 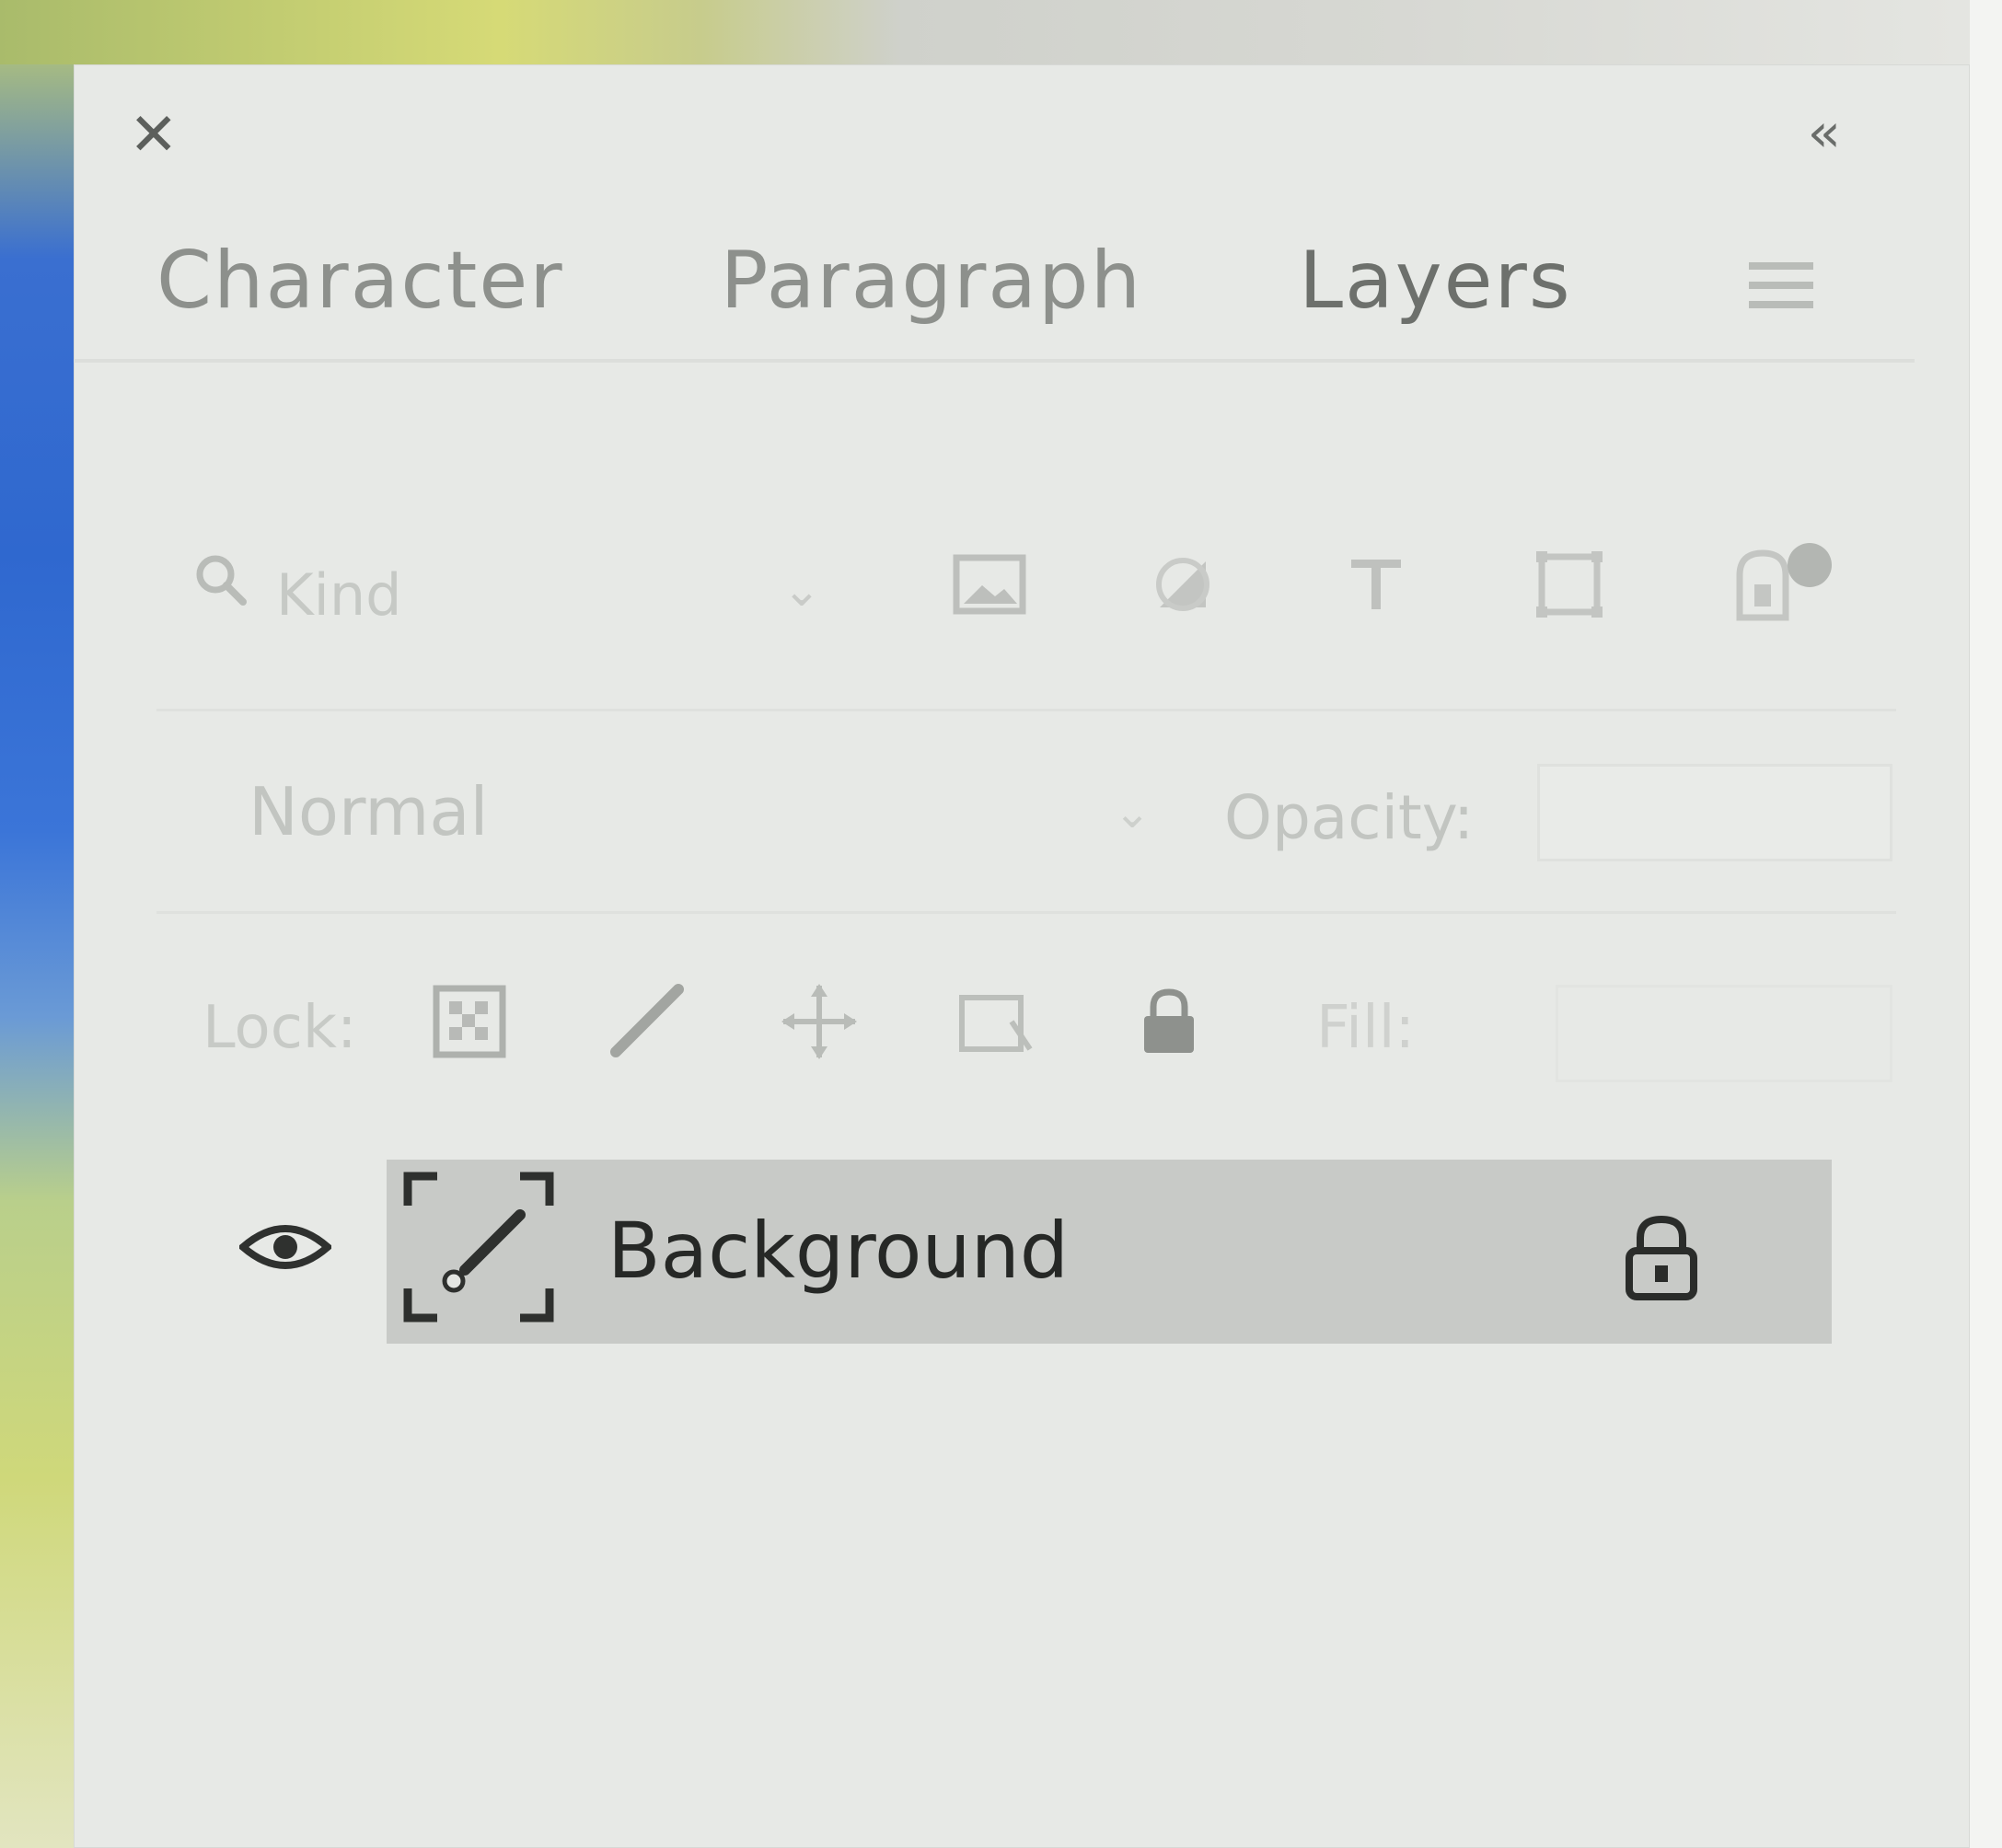 What do you see at coordinates (1661, 1256) in the screenshot?
I see `lock-icon` at bounding box center [1661, 1256].